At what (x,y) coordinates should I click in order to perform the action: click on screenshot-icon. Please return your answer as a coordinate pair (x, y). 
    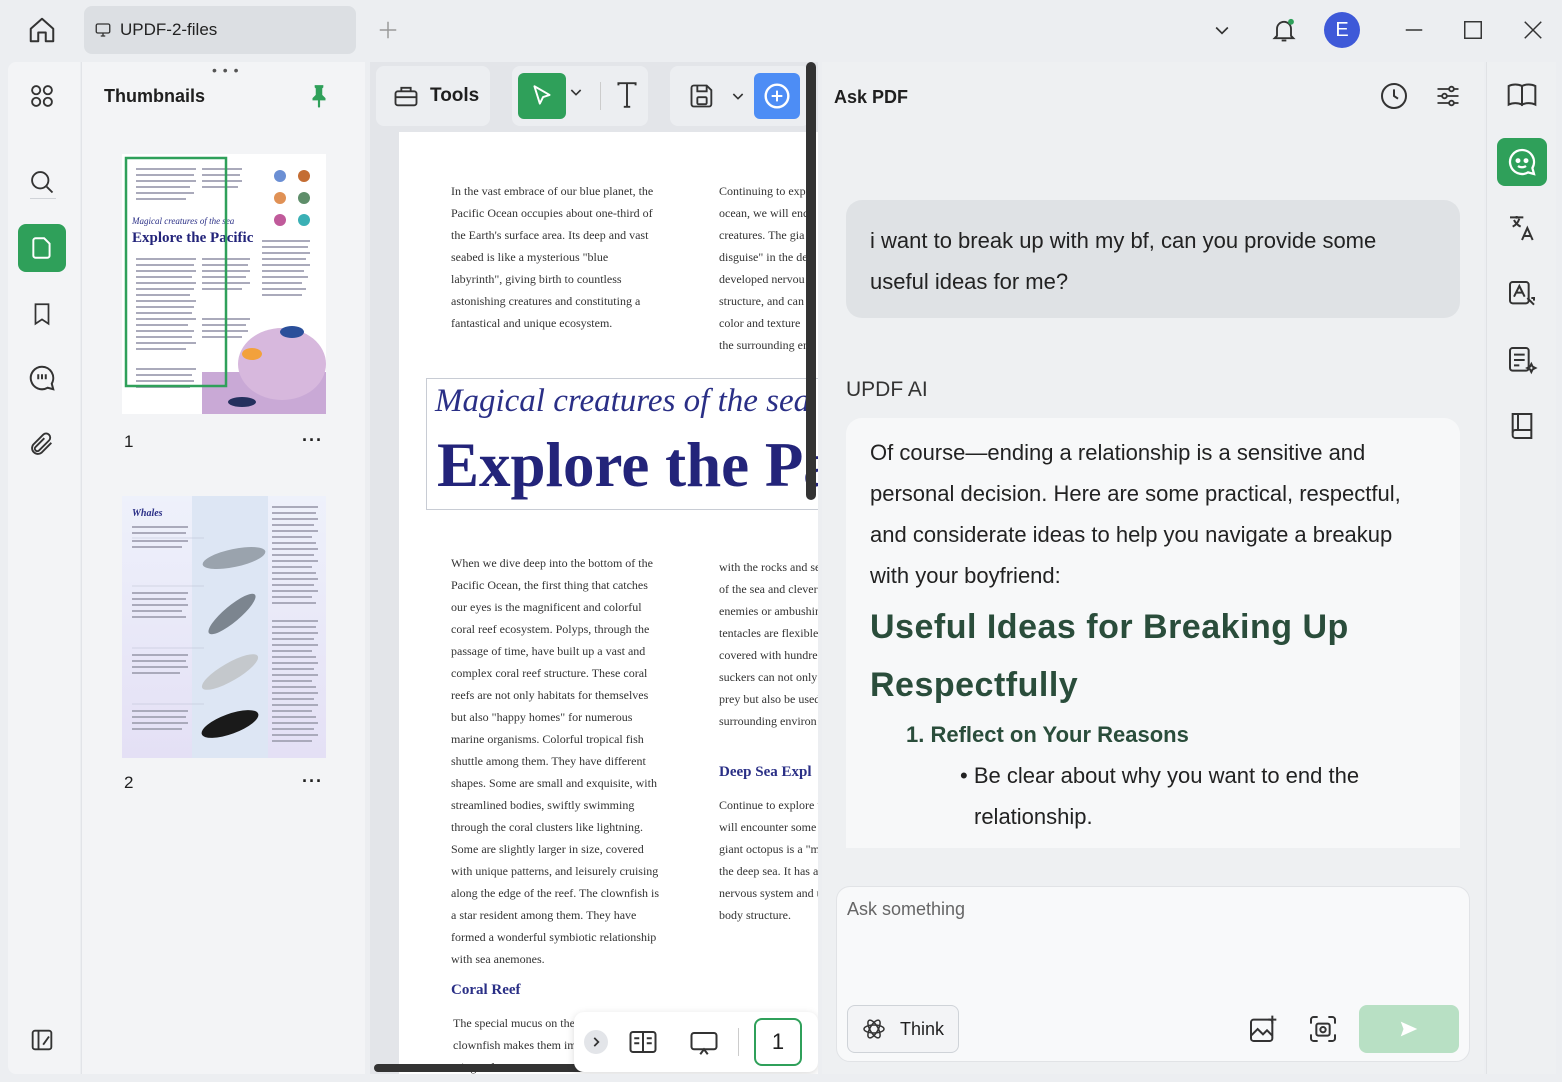
    Looking at the image, I should click on (1323, 1029).